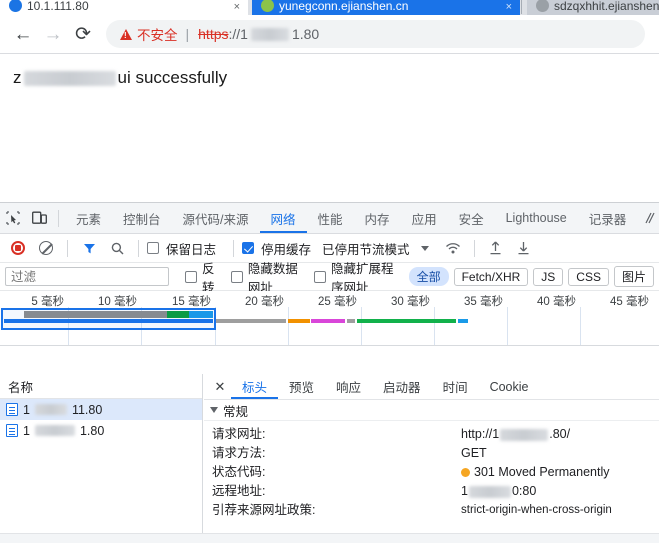 Image resolution: width=659 pixels, height=543 pixels. What do you see at coordinates (606, 6) in the screenshot?
I see `browser-tab-3-title: sdzqxhhit.ejianshen.cn` at bounding box center [606, 6].